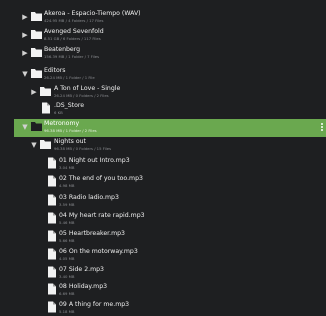 The width and height of the screenshot is (326, 316). Describe the element at coordinates (67, 293) in the screenshot. I see `tree-row-meta: 6.69 MB` at that location.